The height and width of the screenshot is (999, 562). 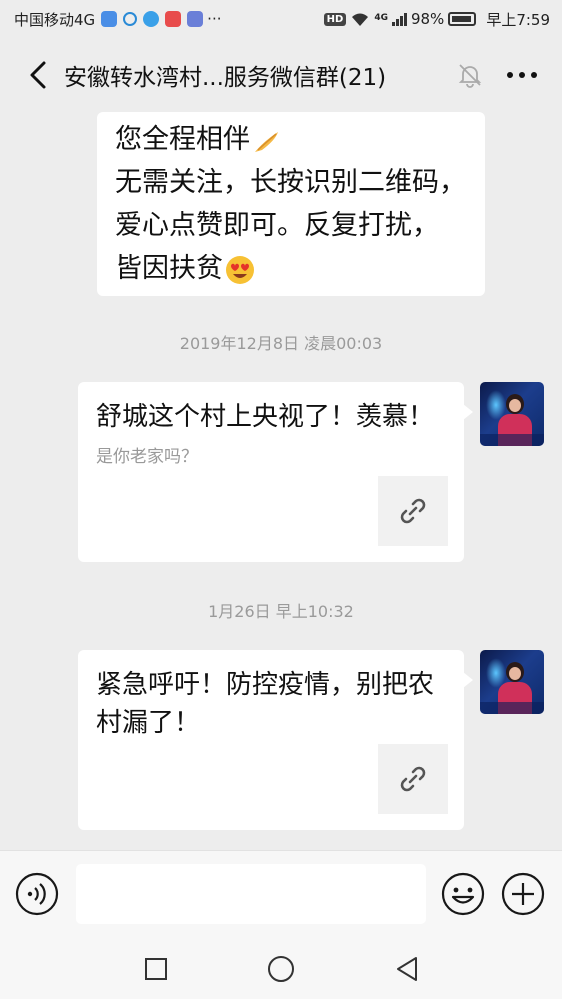 I want to click on message-line: 爱心点赞即可。反复打扰，, so click(x=277, y=225).